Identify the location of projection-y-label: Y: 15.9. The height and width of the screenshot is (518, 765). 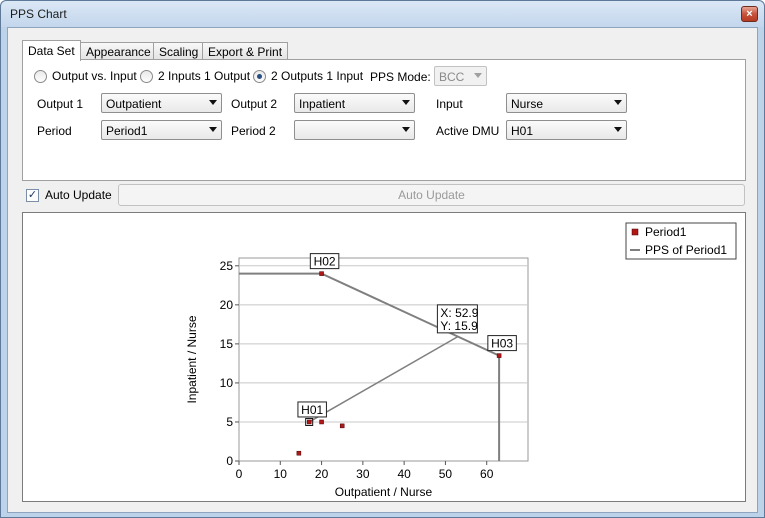
(459, 326).